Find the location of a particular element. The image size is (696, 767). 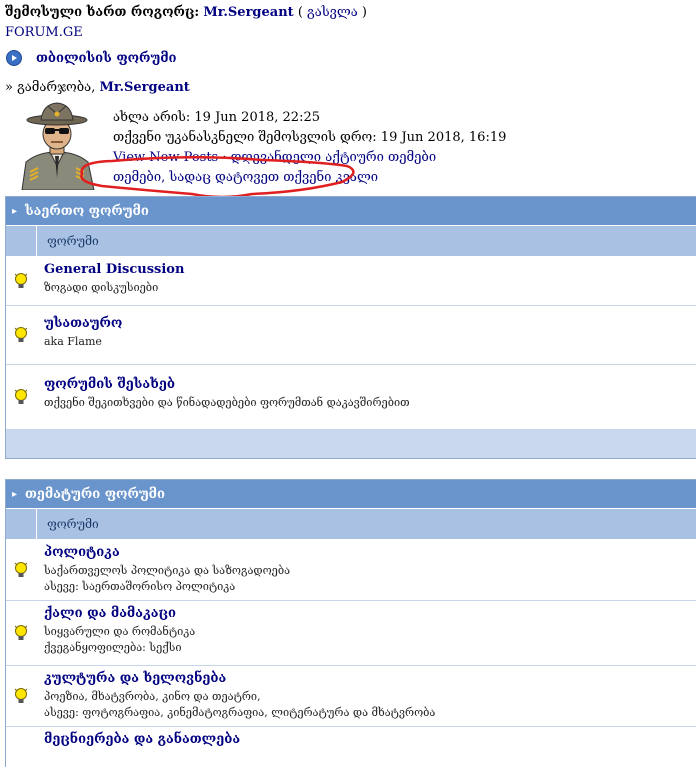

sergeant-avatar-image is located at coordinates (57, 145).